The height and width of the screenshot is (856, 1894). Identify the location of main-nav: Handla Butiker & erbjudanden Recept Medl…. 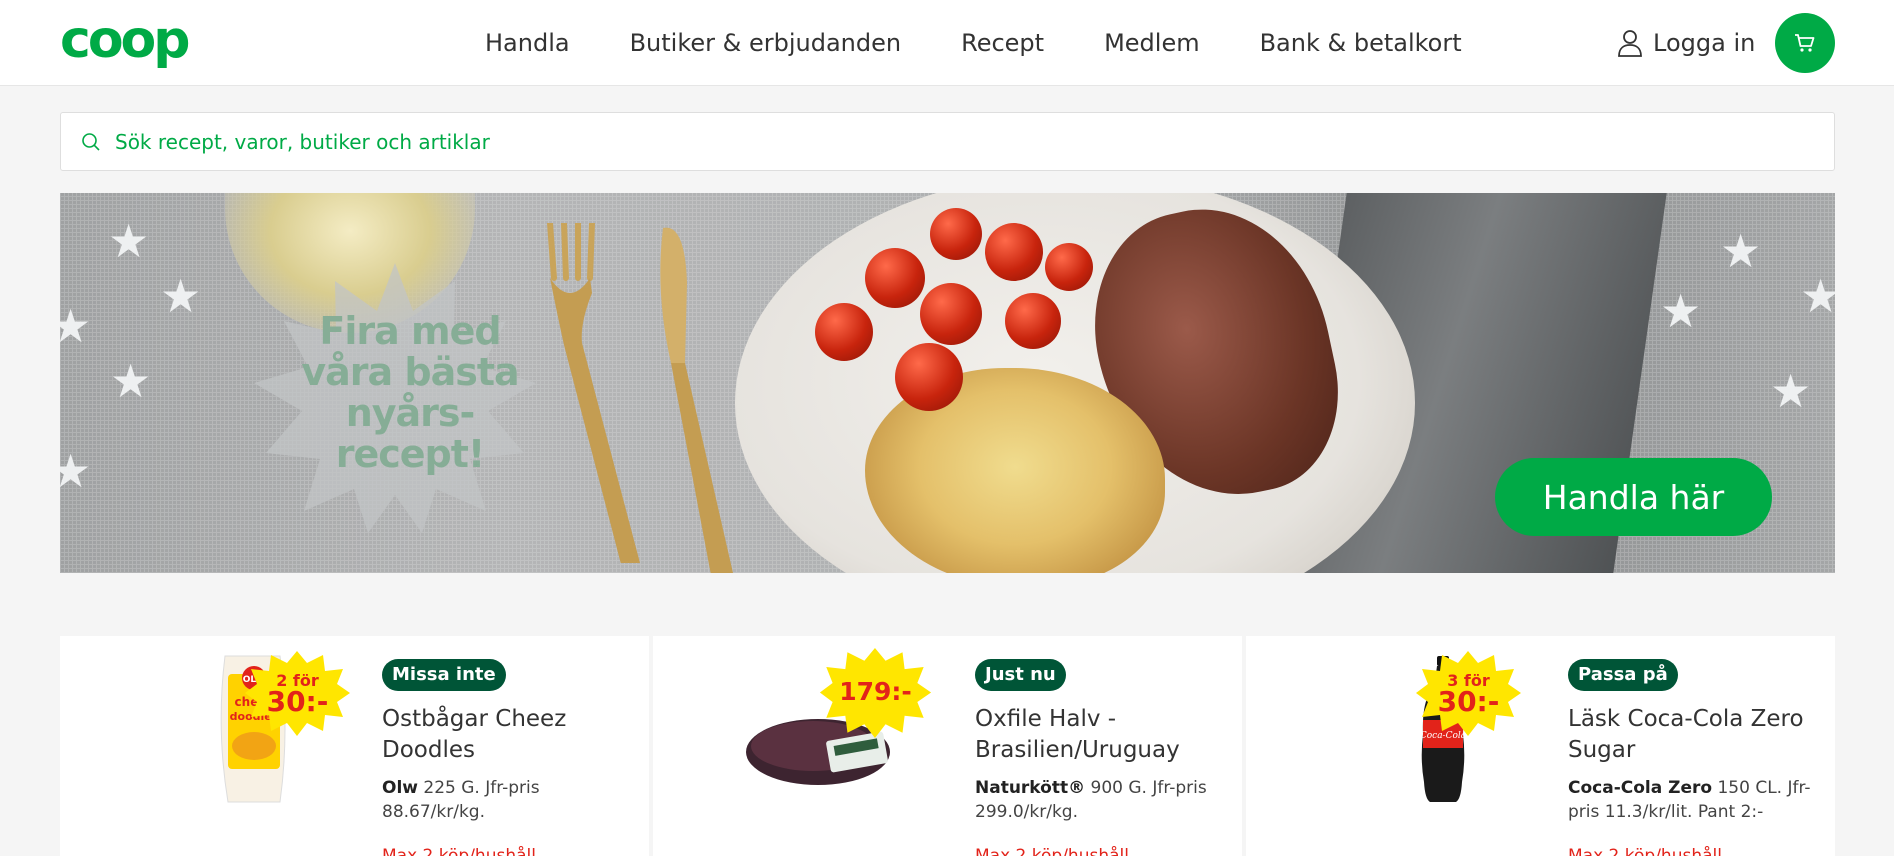
(1003, 43).